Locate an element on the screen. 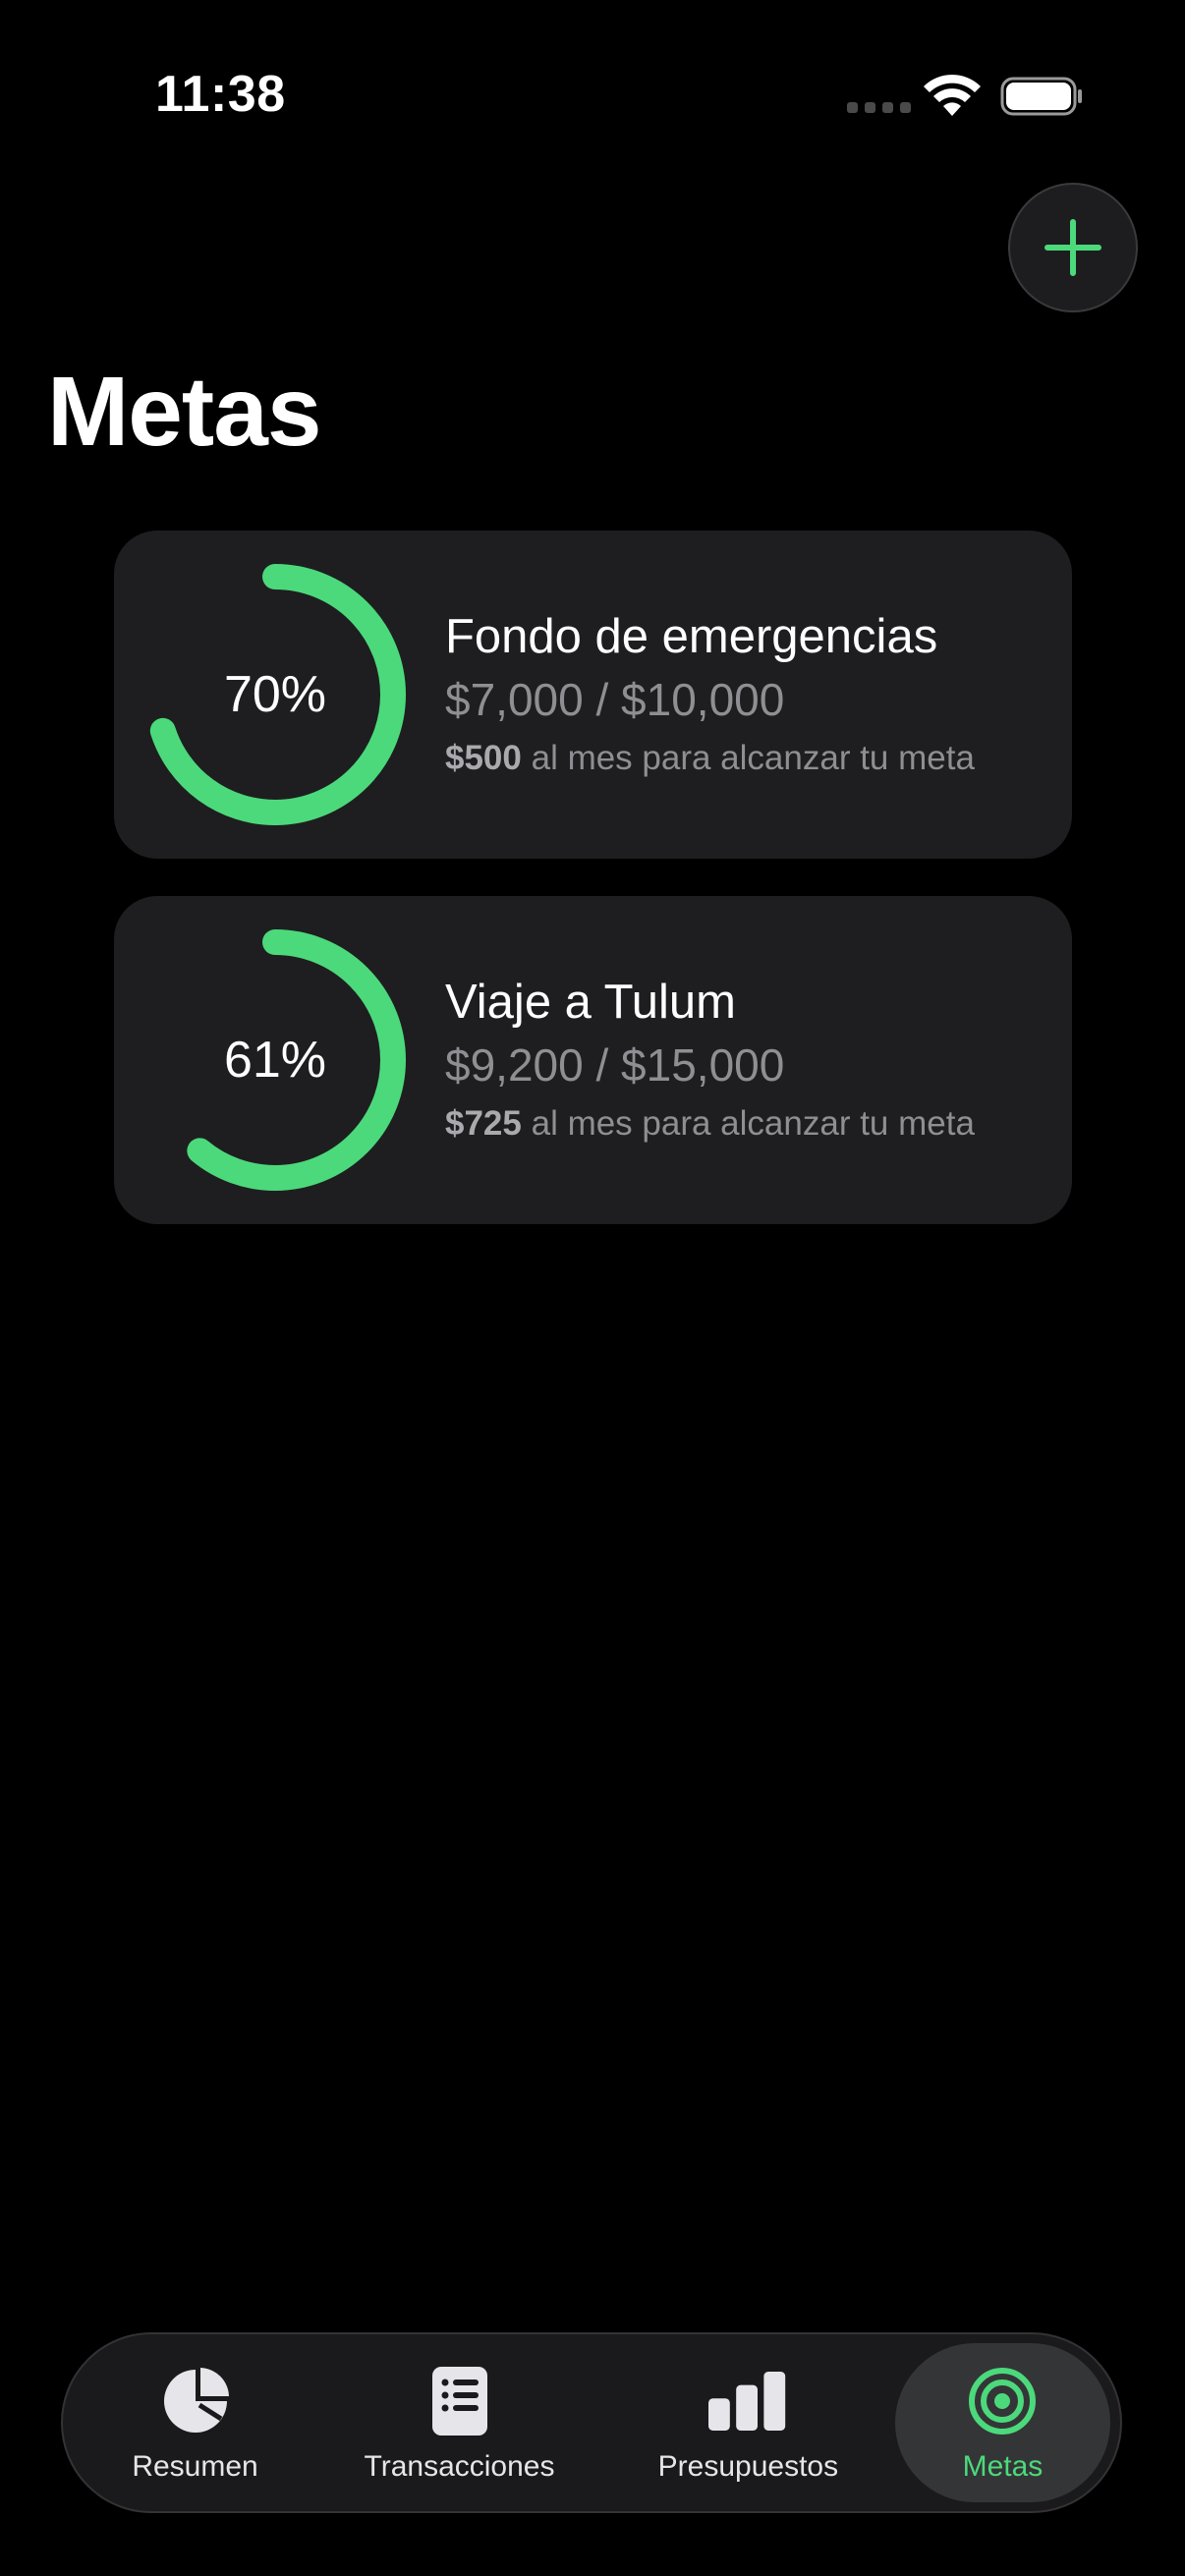  cellular-signal-icon is located at coordinates (879, 107).